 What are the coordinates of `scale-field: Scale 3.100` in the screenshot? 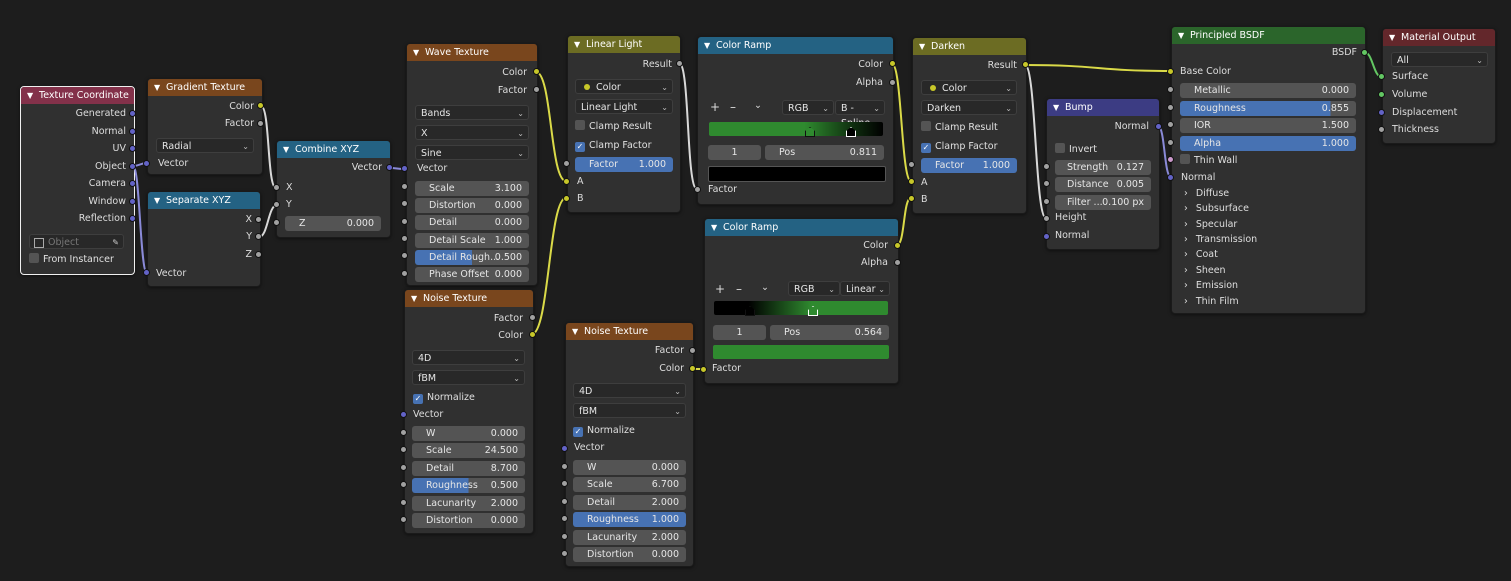 It's located at (472, 188).